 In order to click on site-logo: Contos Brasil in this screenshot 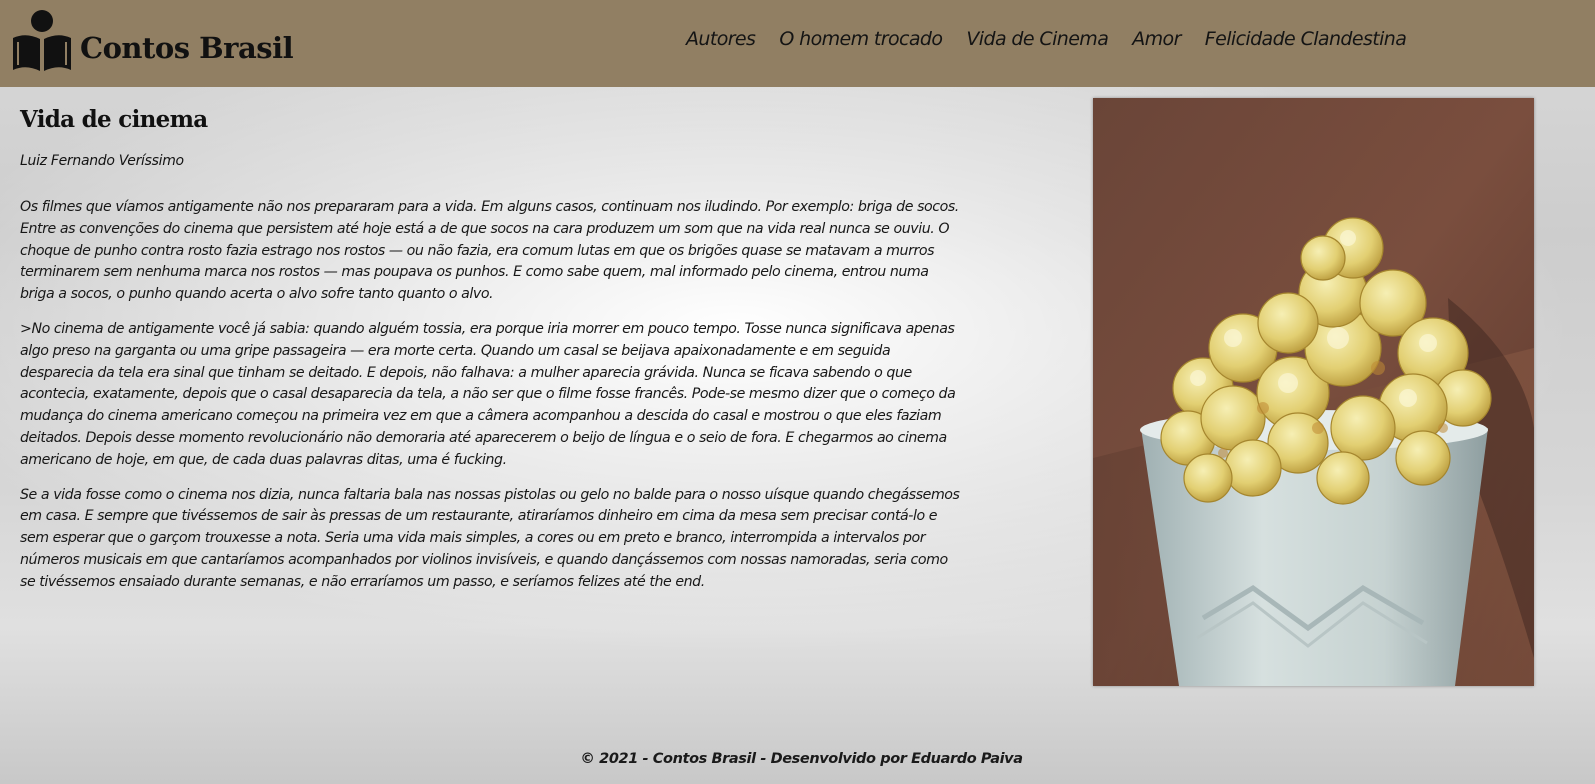, I will do `click(152, 41)`.